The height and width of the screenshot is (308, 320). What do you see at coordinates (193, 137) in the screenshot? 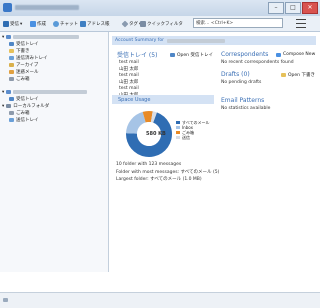
I see `legend-item: 送信` at bounding box center [193, 137].